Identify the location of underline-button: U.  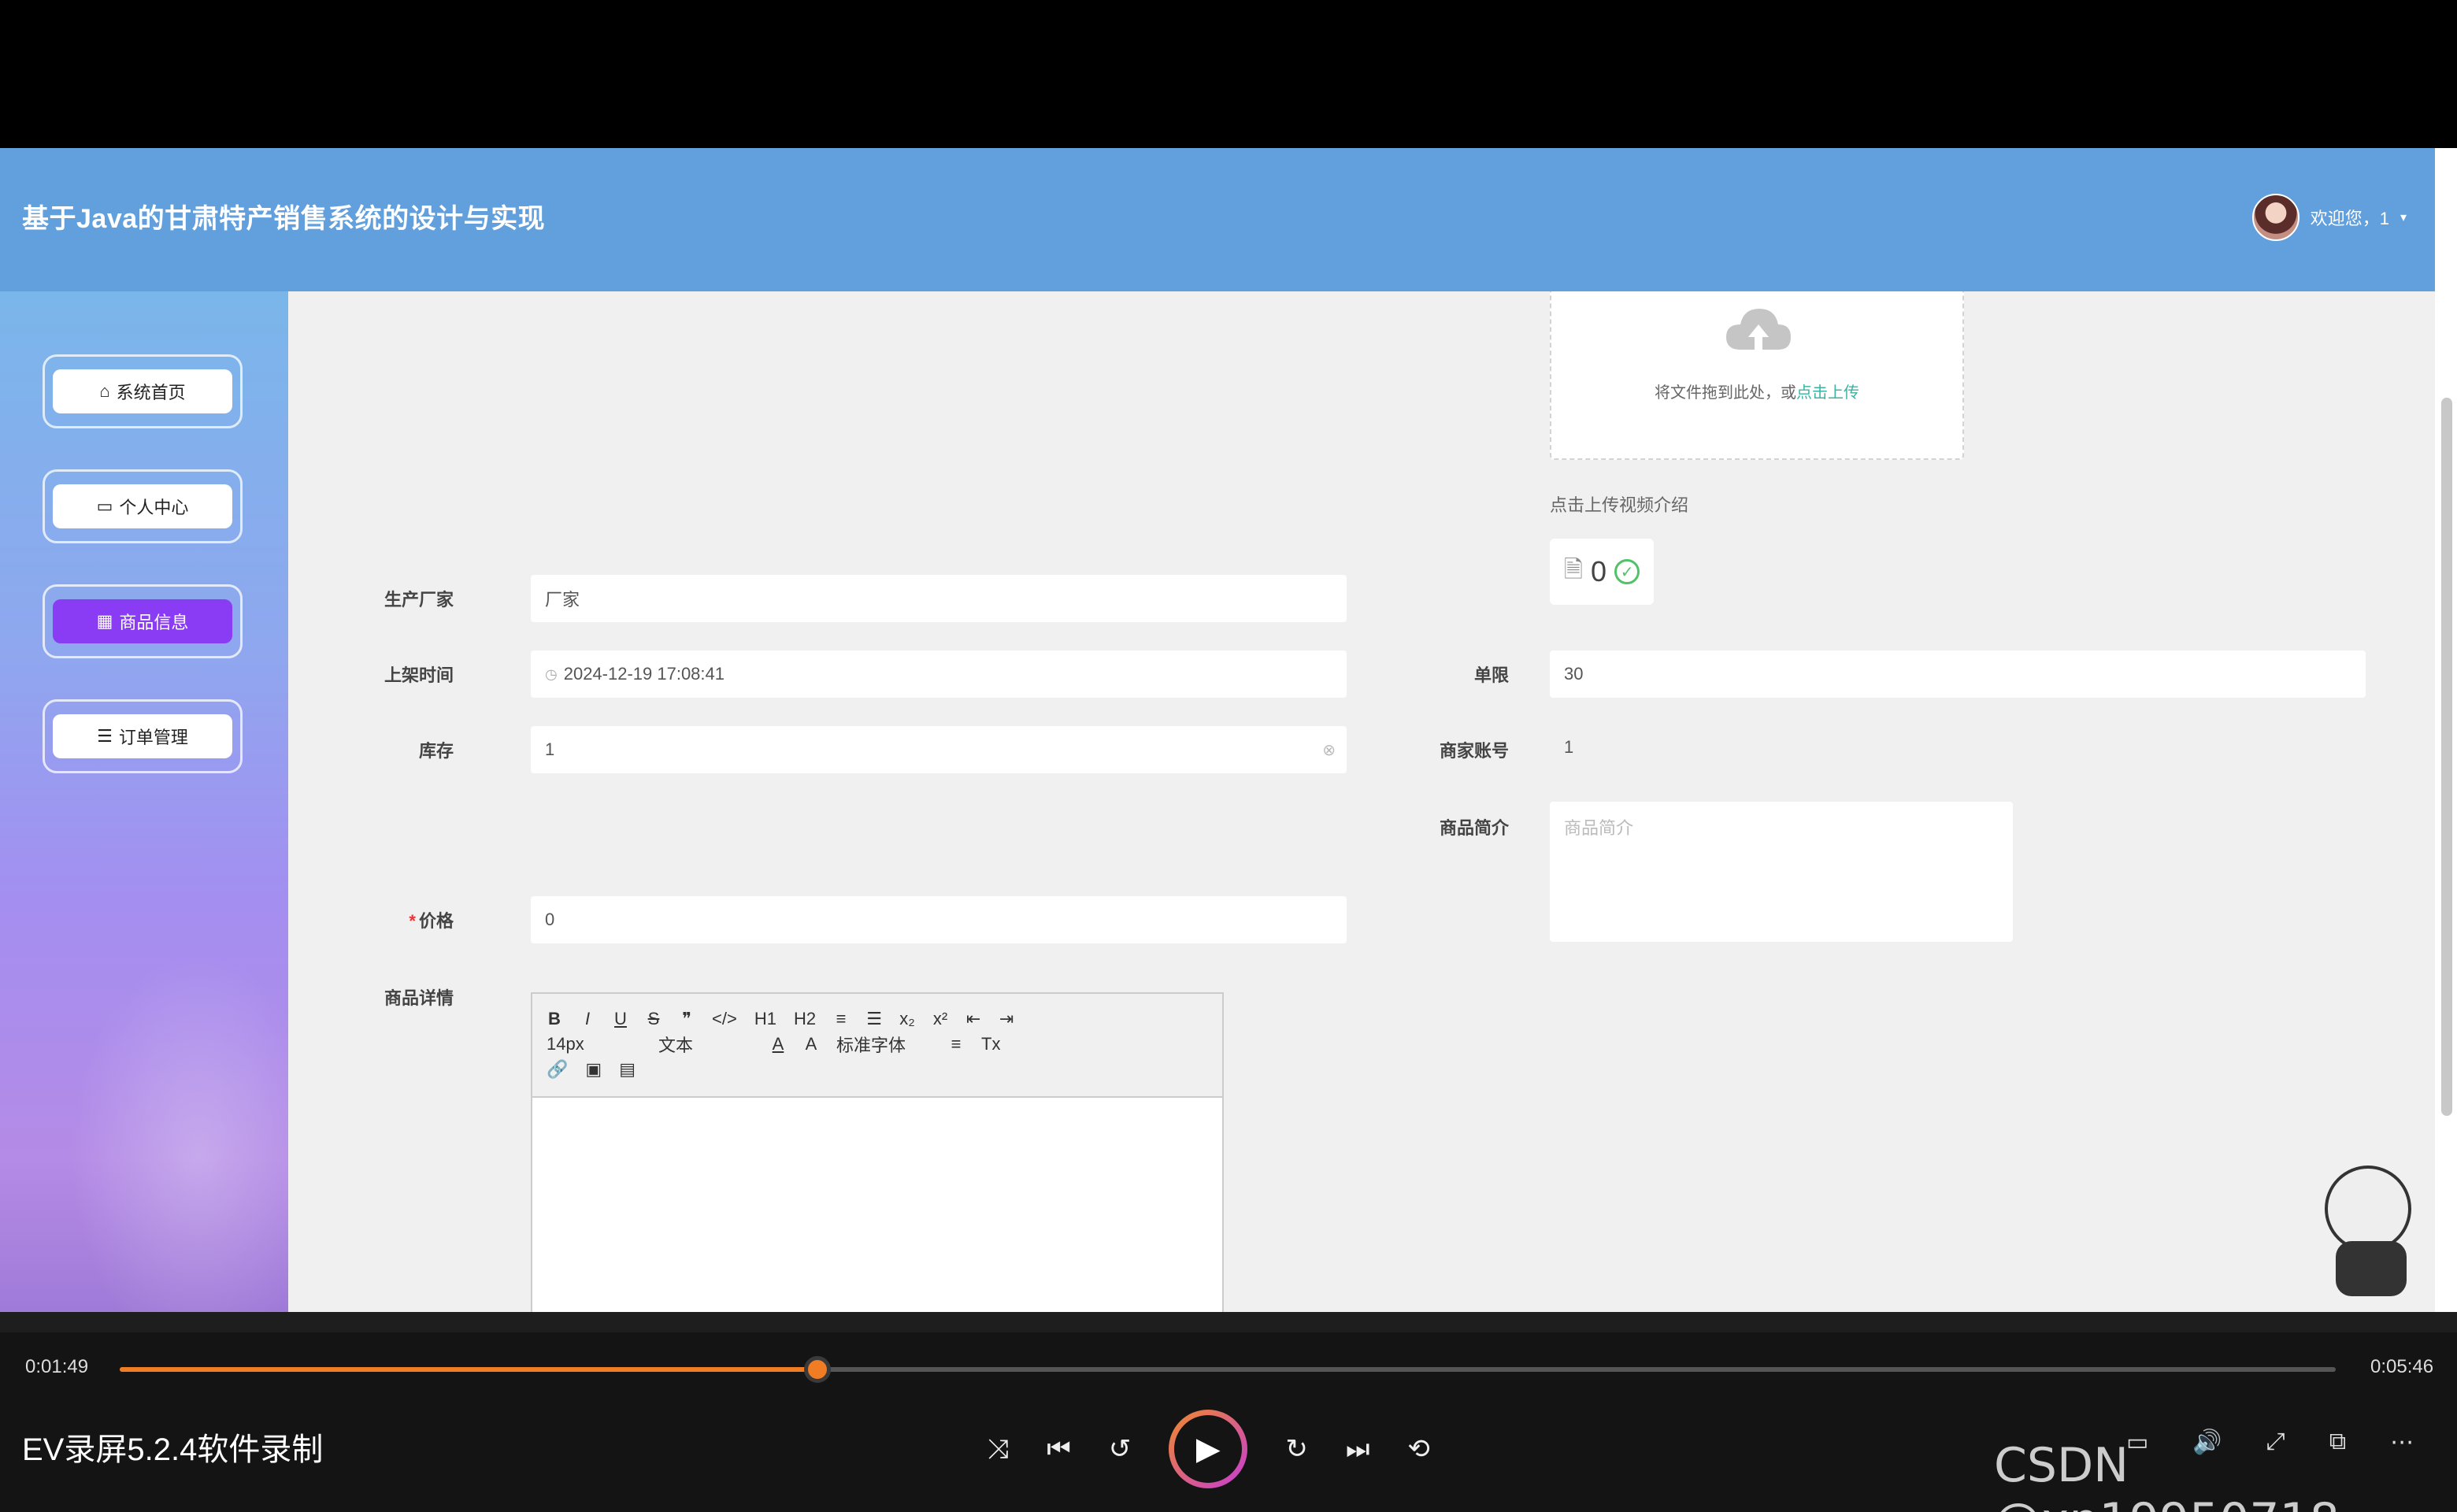
(620, 1019).